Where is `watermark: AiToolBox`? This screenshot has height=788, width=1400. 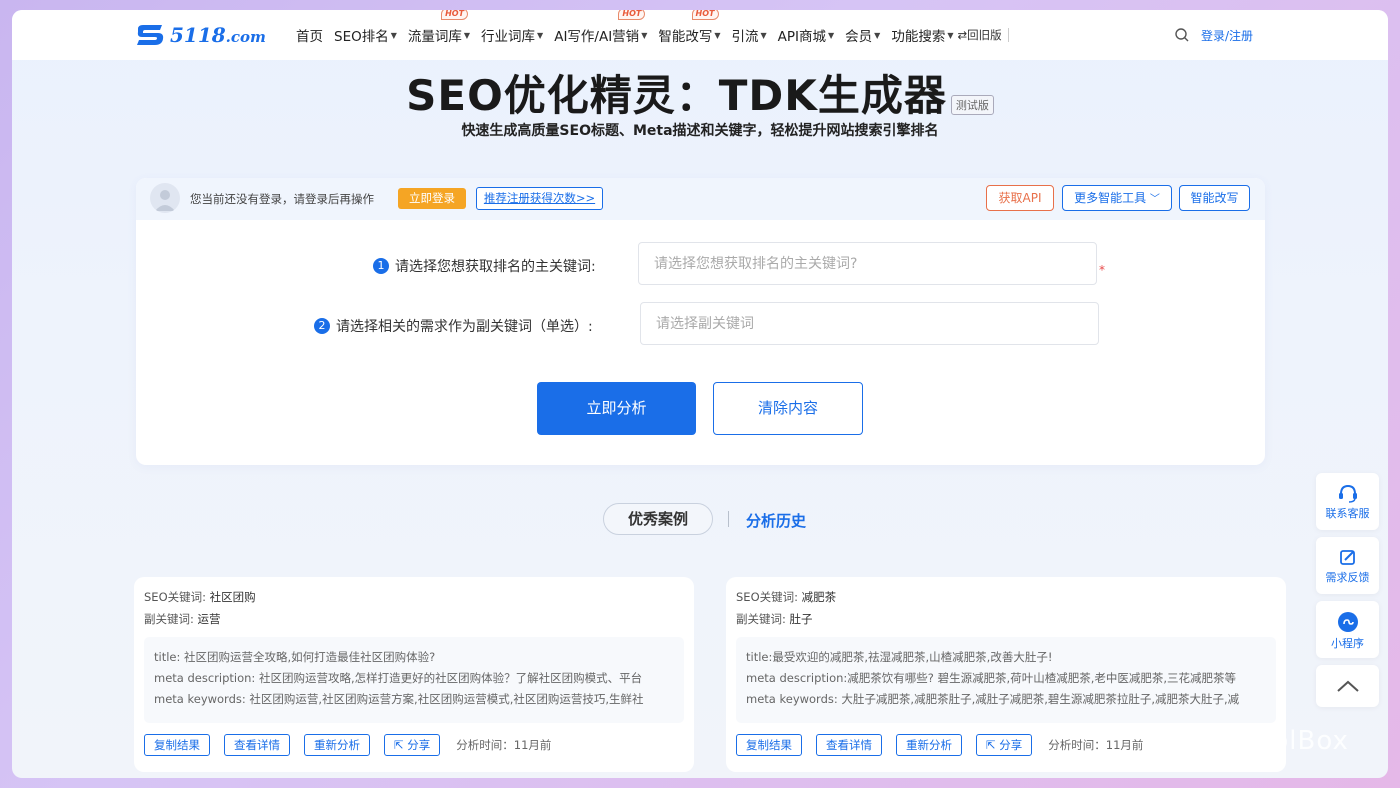 watermark: AiToolBox is located at coordinates (1259, 741).